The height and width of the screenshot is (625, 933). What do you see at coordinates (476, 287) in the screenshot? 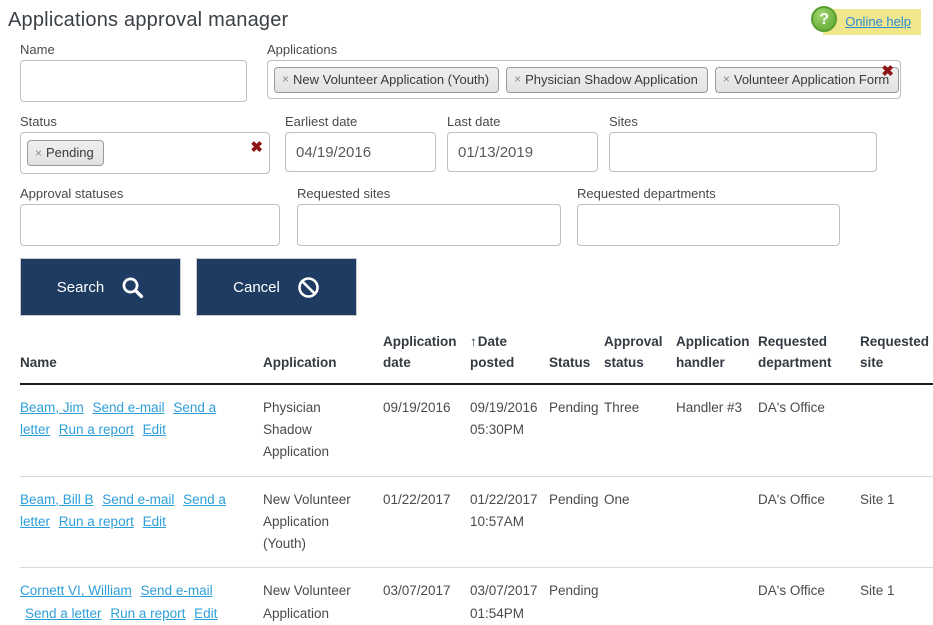
I see `button-row: Search Cancel` at bounding box center [476, 287].